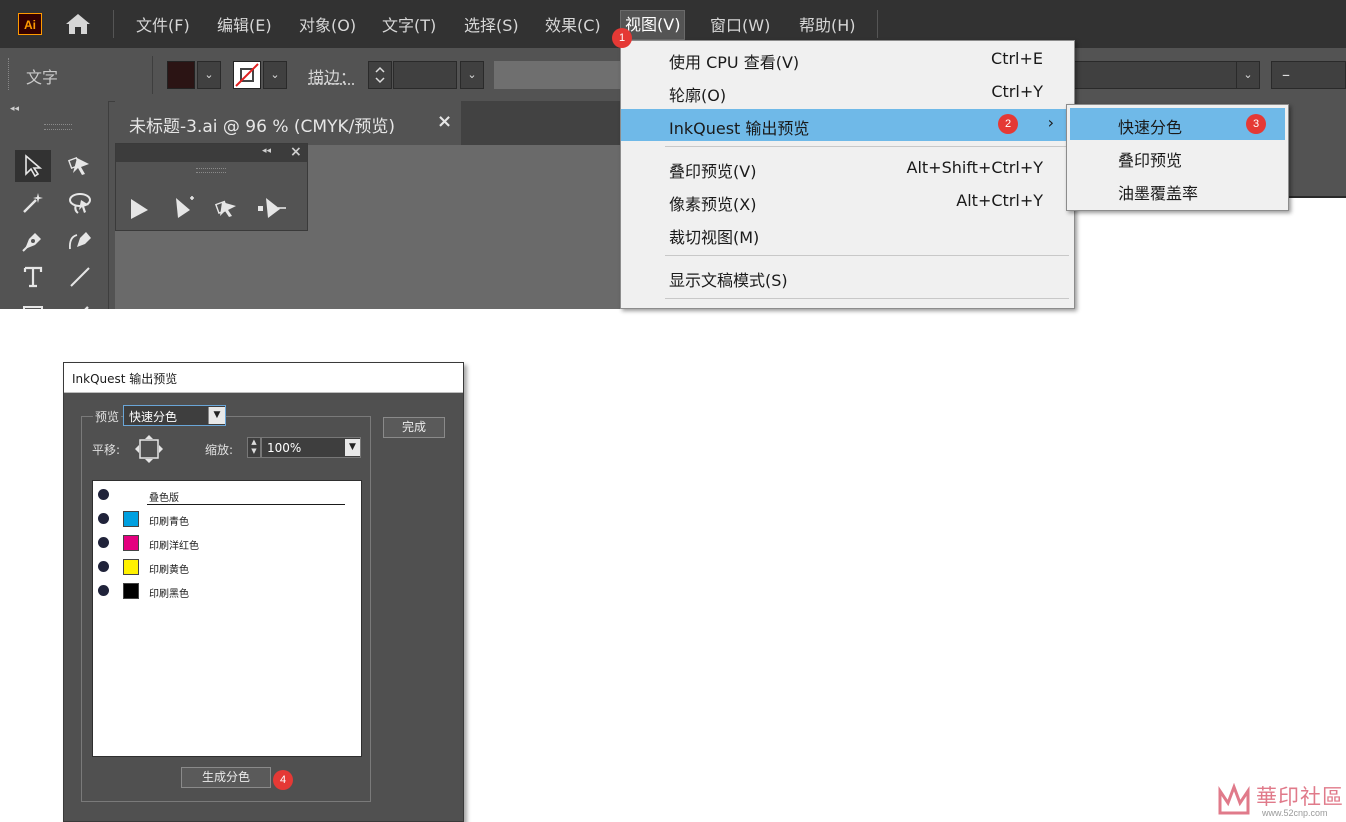  I want to click on menu-help: 帮助(H), so click(827, 24).